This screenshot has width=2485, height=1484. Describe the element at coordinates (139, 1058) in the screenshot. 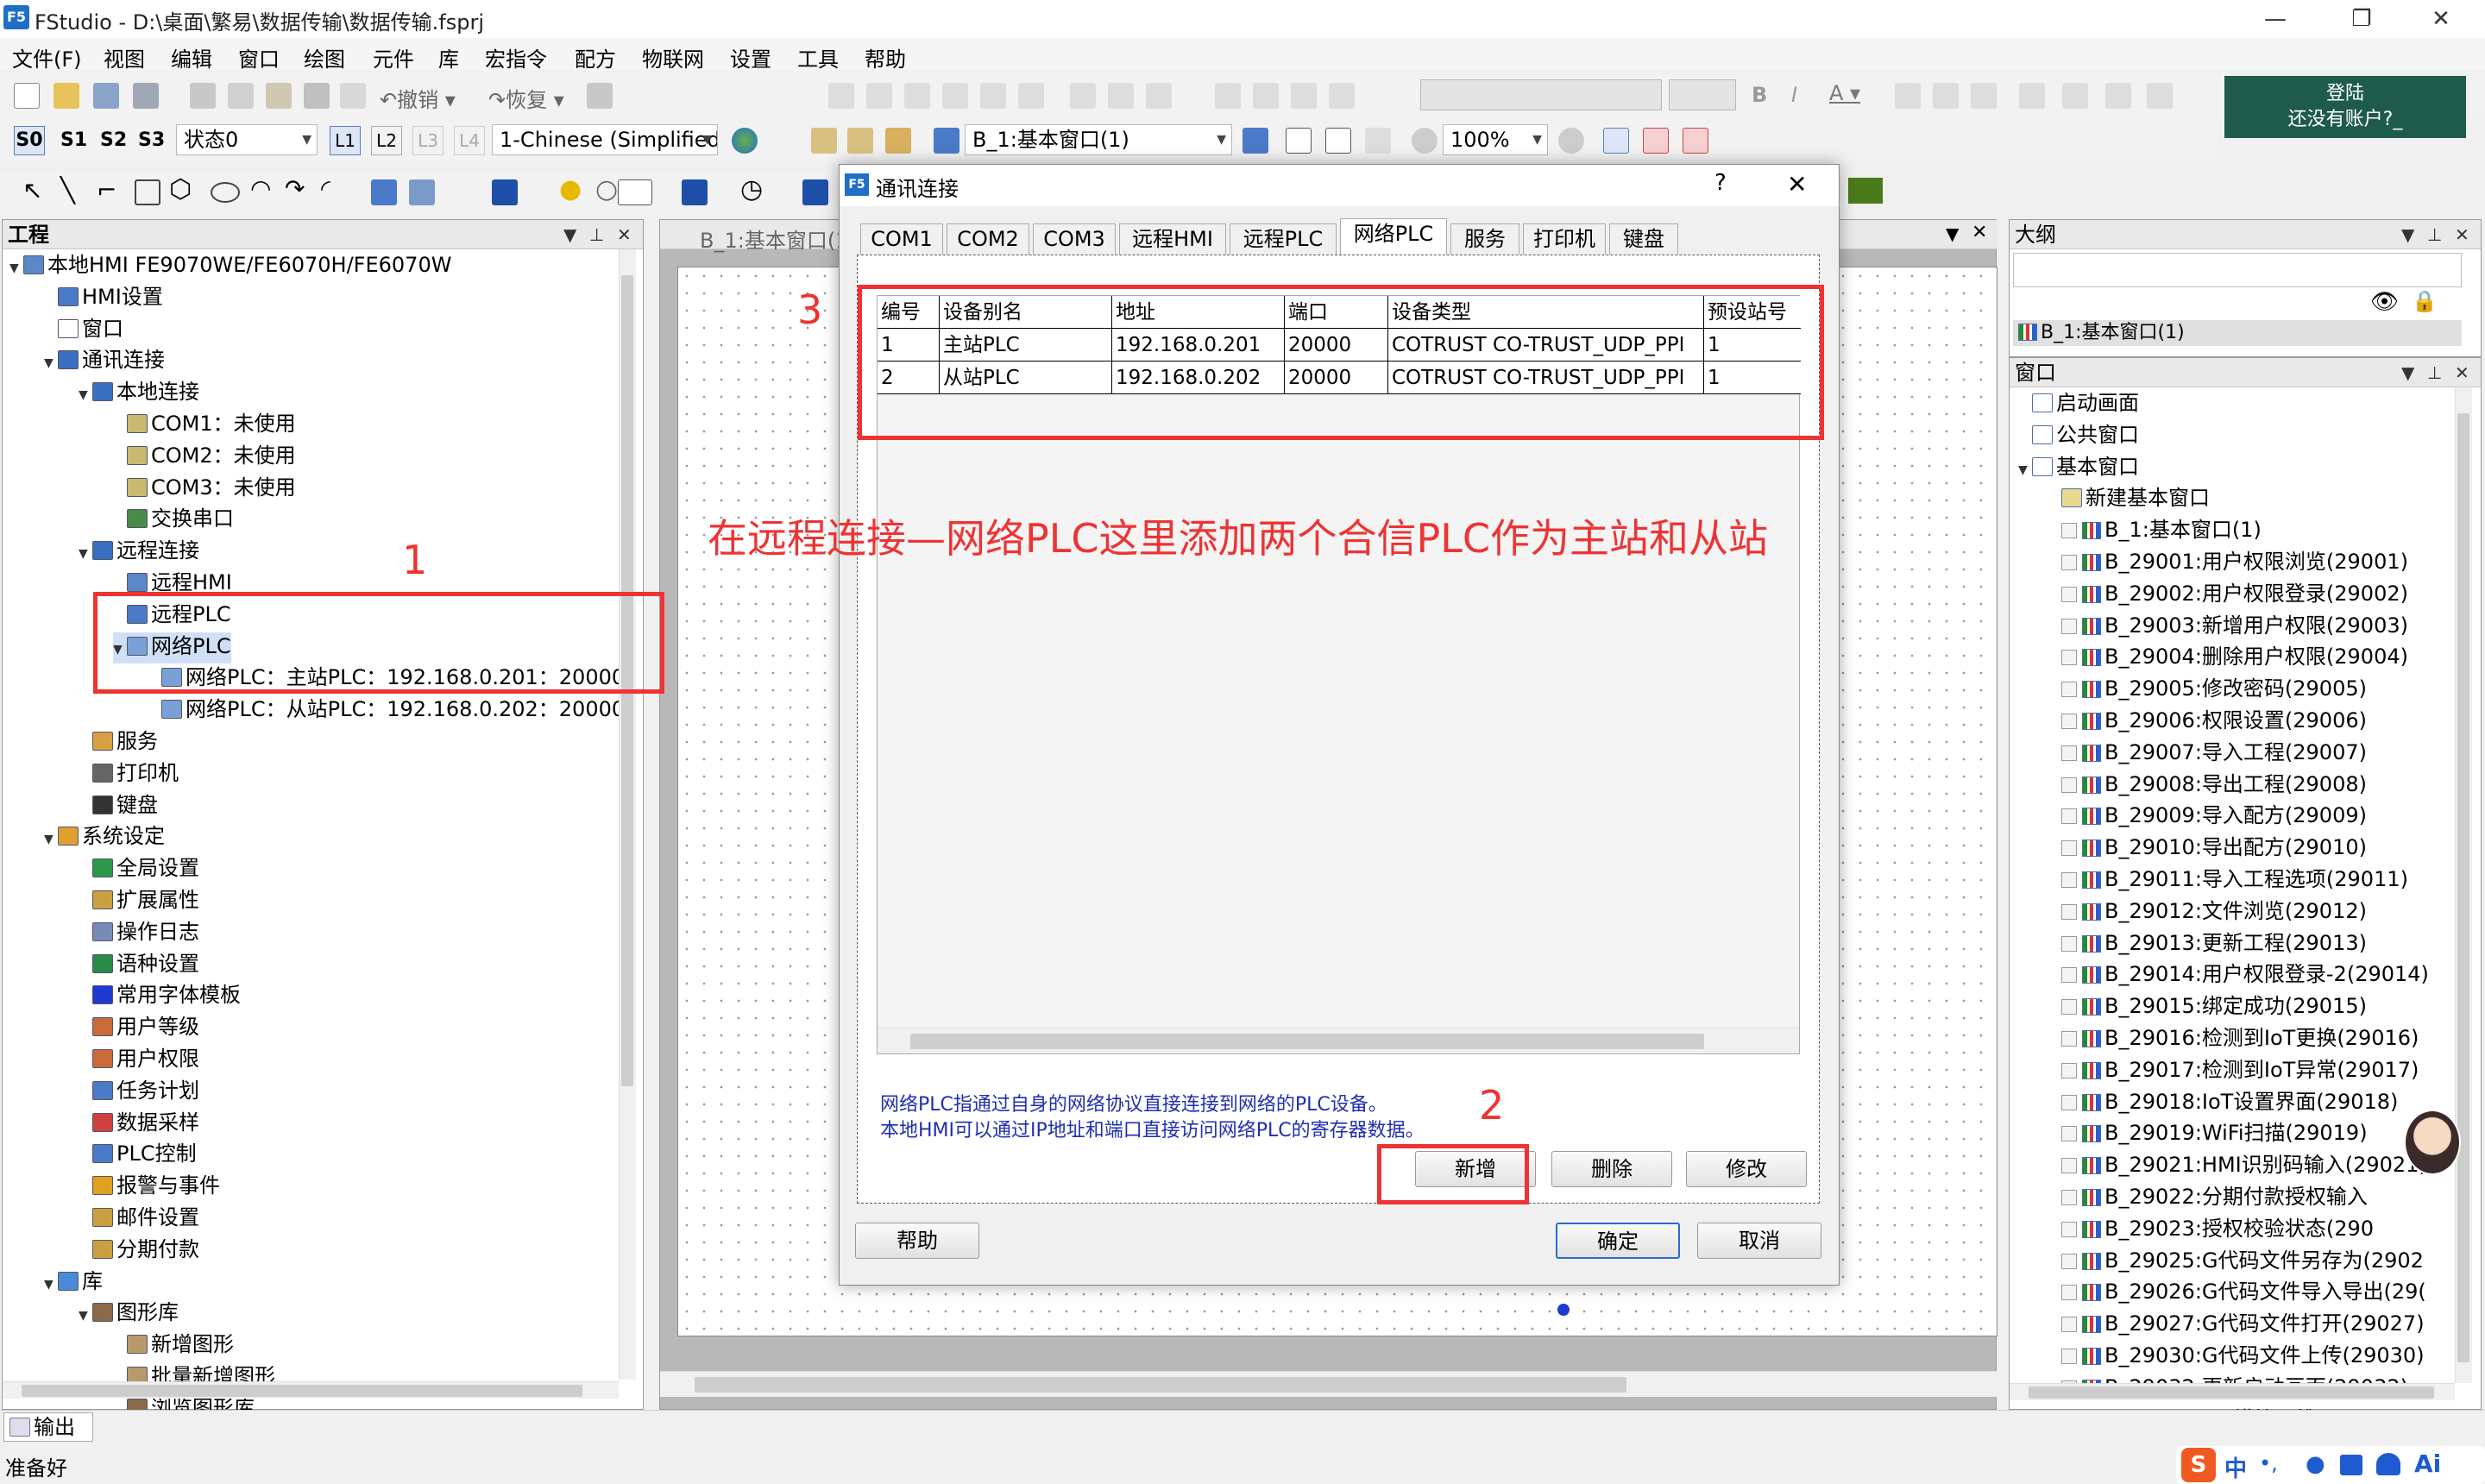

I see `tree-item: 用户权限` at that location.